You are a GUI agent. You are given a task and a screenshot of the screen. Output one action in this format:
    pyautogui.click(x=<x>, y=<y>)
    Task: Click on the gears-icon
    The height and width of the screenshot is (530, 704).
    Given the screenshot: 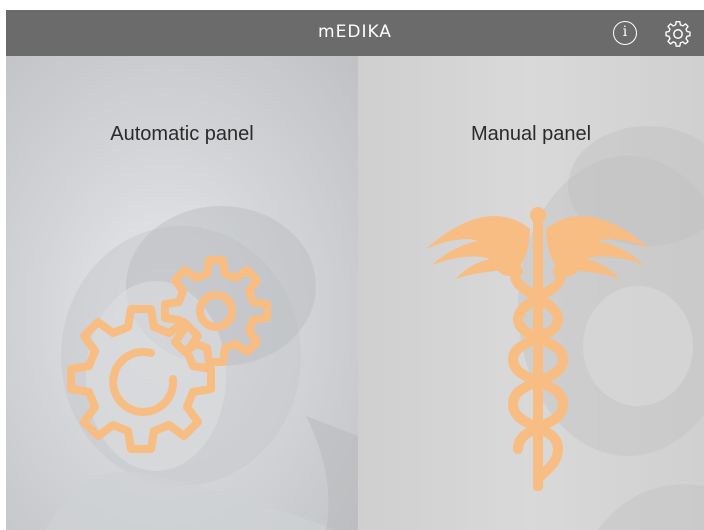 What is the action you would take?
    pyautogui.click(x=169, y=354)
    